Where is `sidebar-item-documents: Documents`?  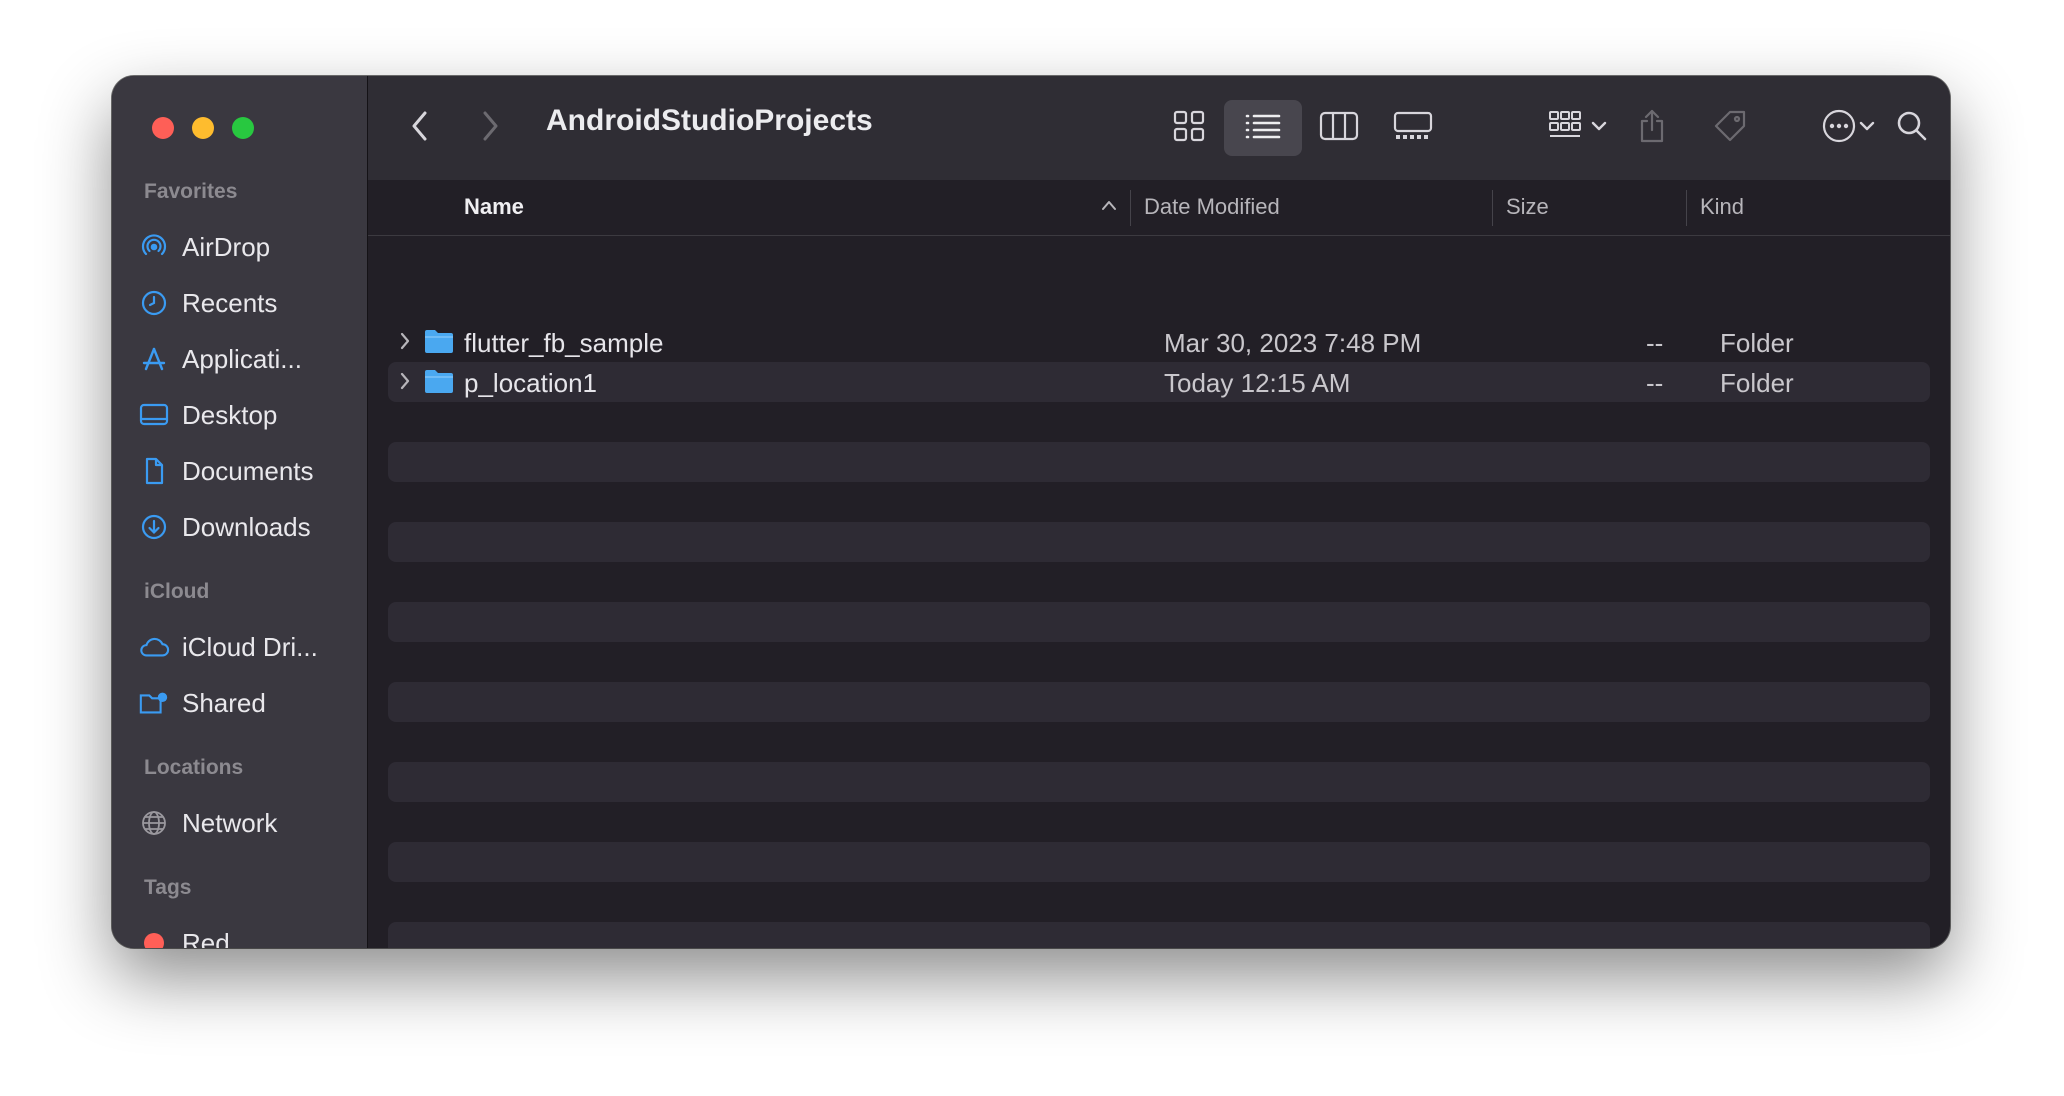
sidebar-item-documents: Documents is located at coordinates (249, 471).